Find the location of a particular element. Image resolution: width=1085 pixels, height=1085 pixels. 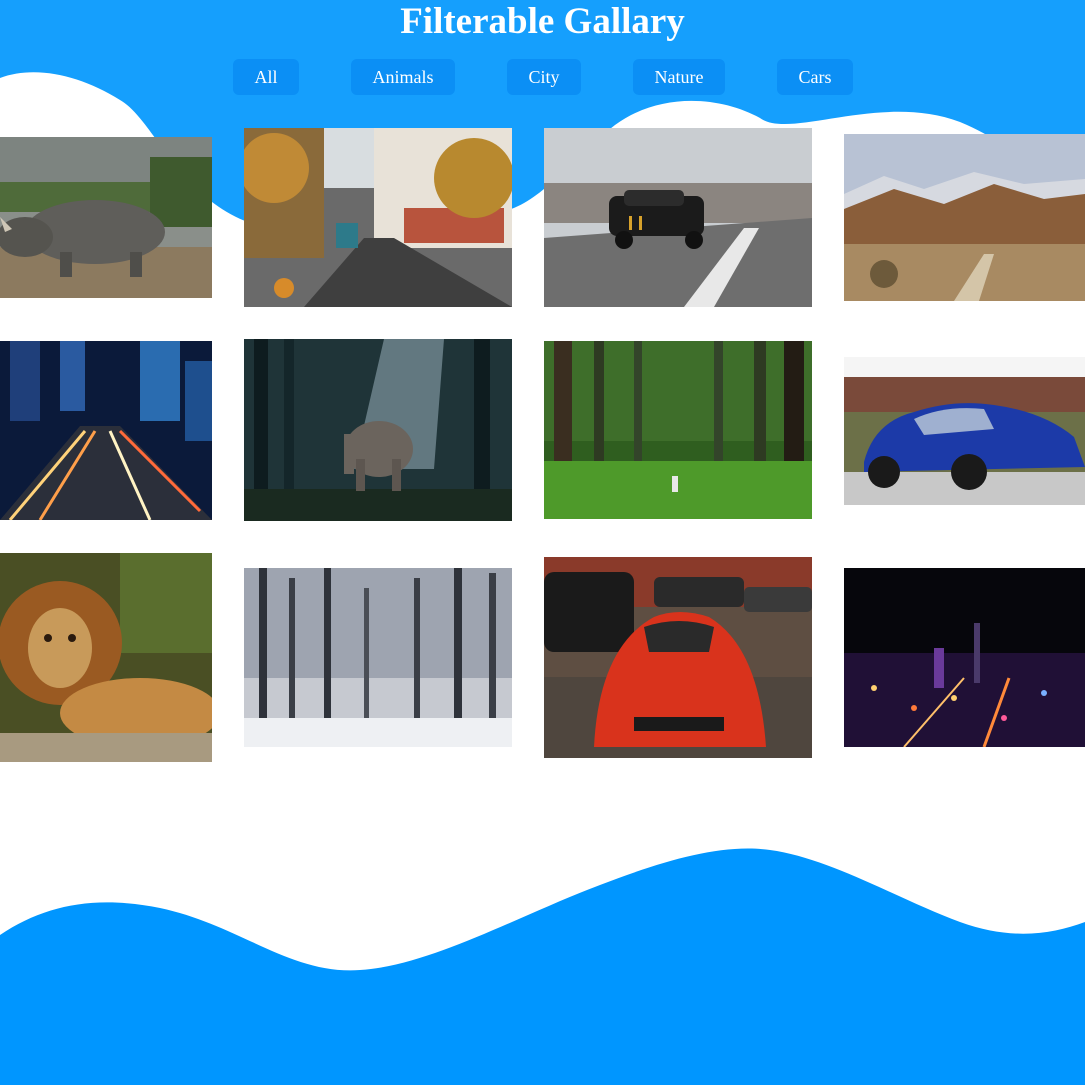

gallery-photo-snowy-forest is located at coordinates (378, 657).